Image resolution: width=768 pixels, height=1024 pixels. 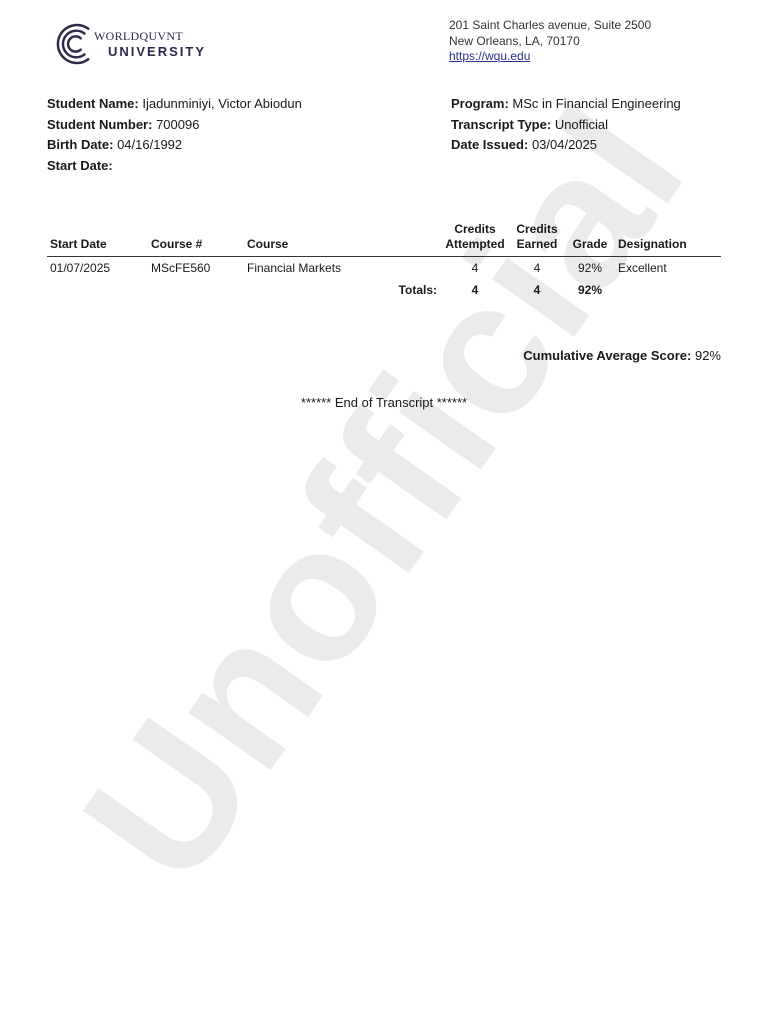 I want to click on header-credits-attempted-line2: Attempted, so click(x=475, y=244).